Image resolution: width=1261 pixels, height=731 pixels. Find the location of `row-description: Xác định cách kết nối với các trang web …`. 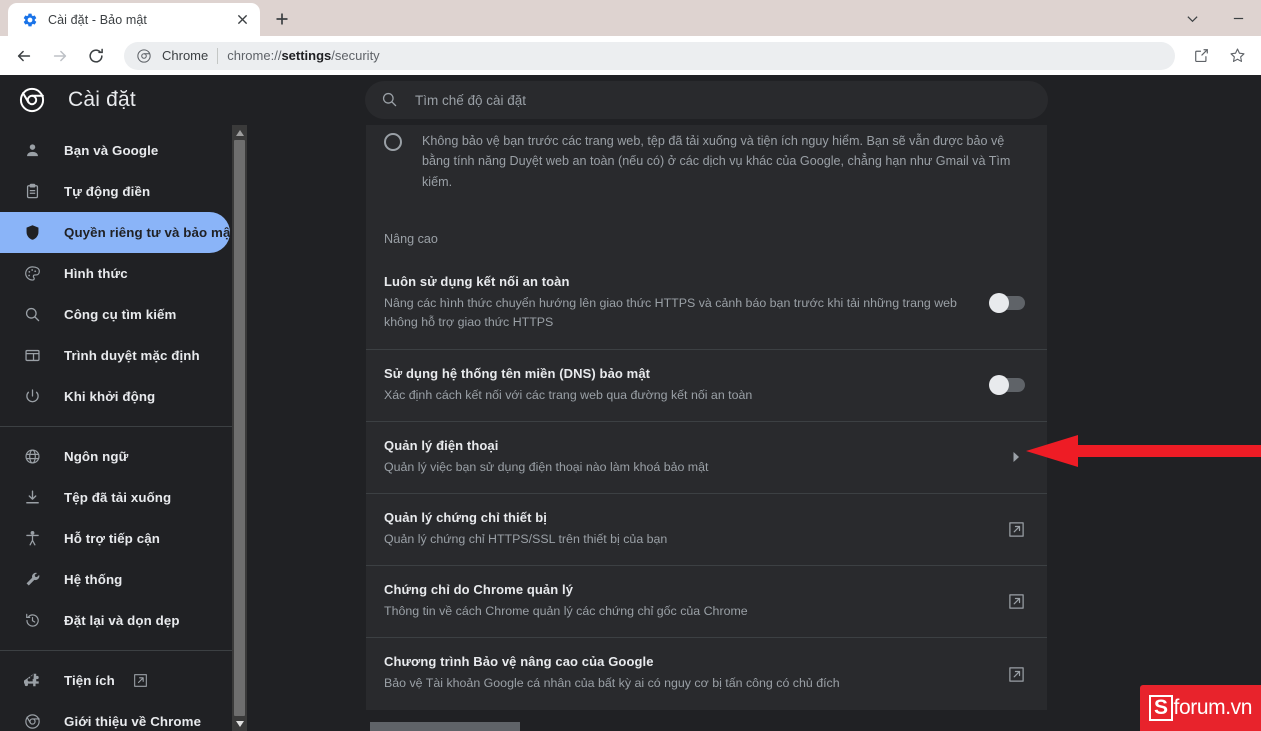

row-description: Xác định cách kết nối với các trang web … is located at coordinates (568, 394).